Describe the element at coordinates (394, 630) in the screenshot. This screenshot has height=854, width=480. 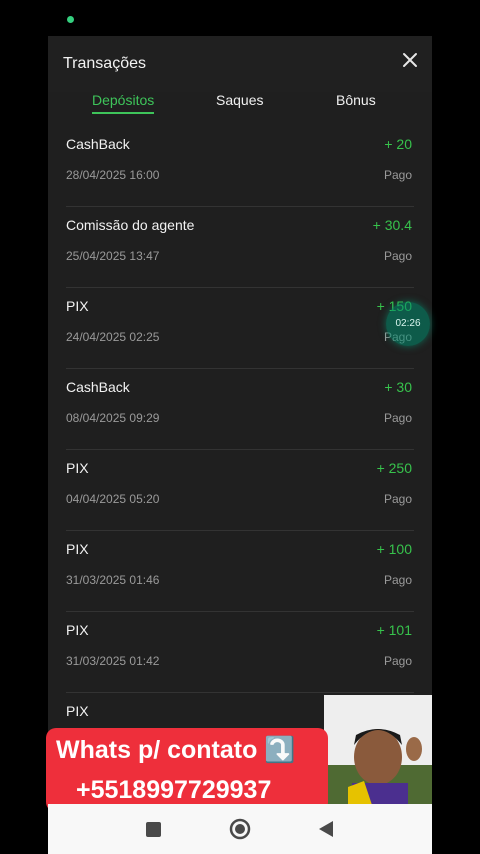
I see `transaction-amount: + 101` at that location.